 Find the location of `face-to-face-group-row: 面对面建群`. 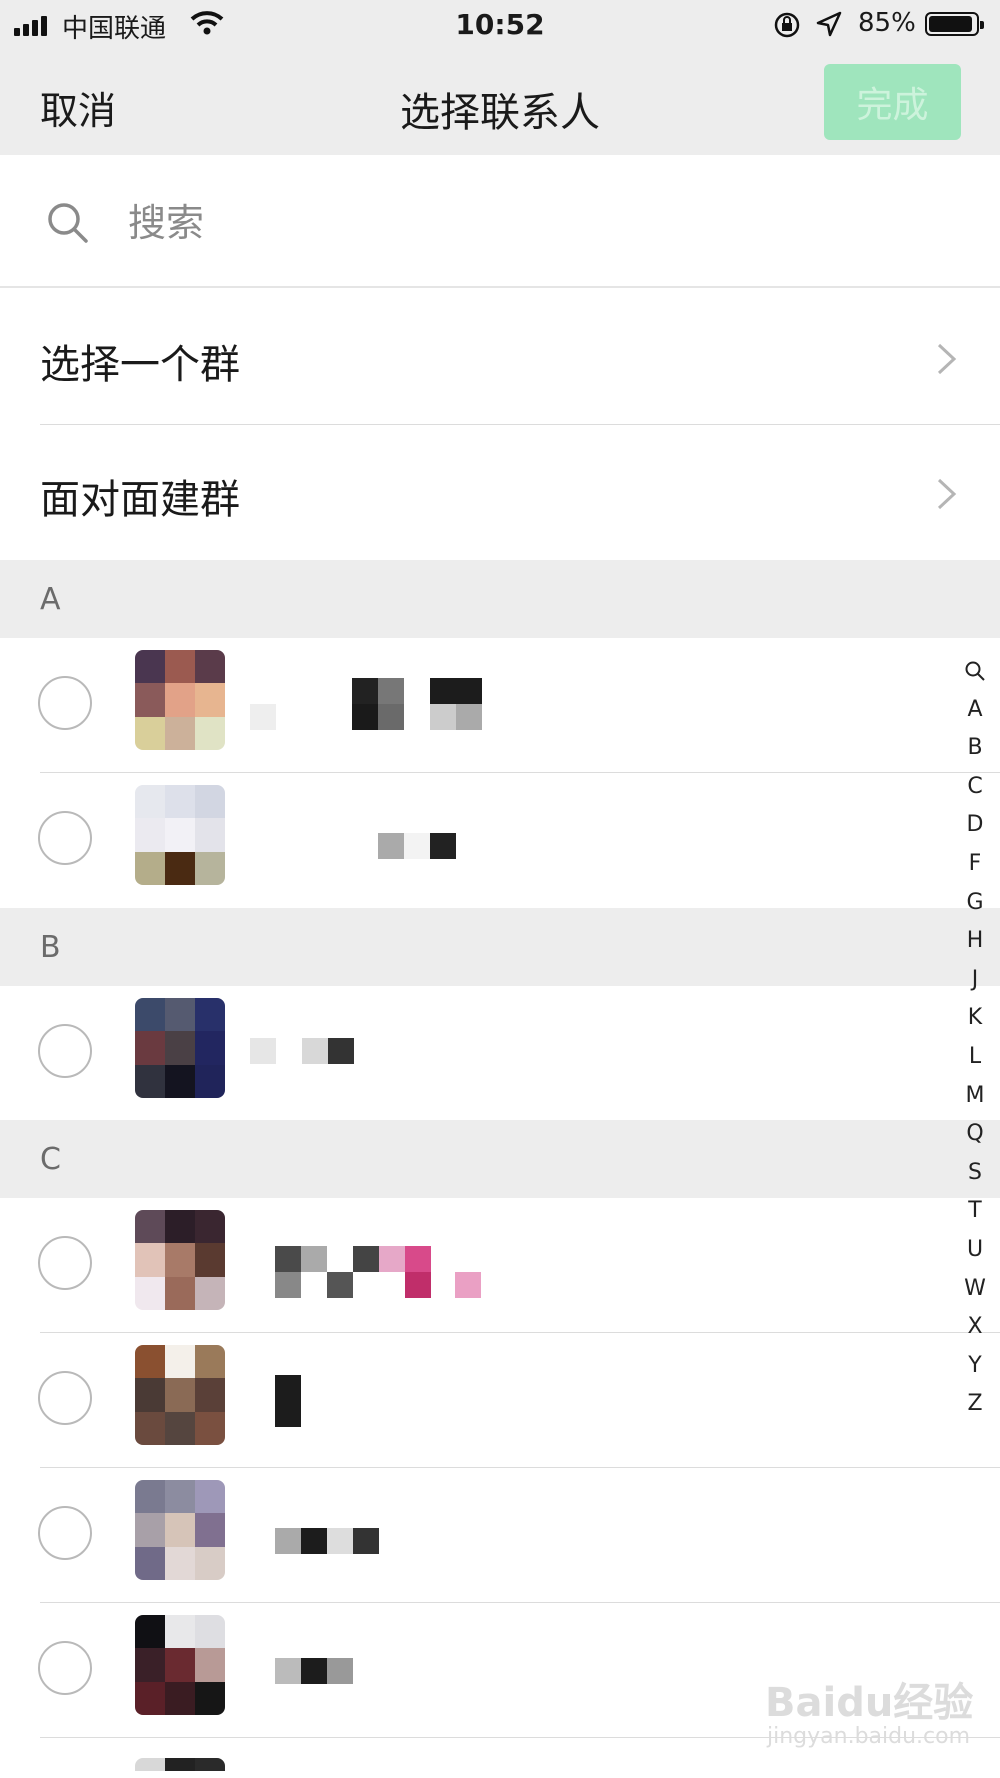

face-to-face-group-row: 面对面建群 is located at coordinates (500, 492).